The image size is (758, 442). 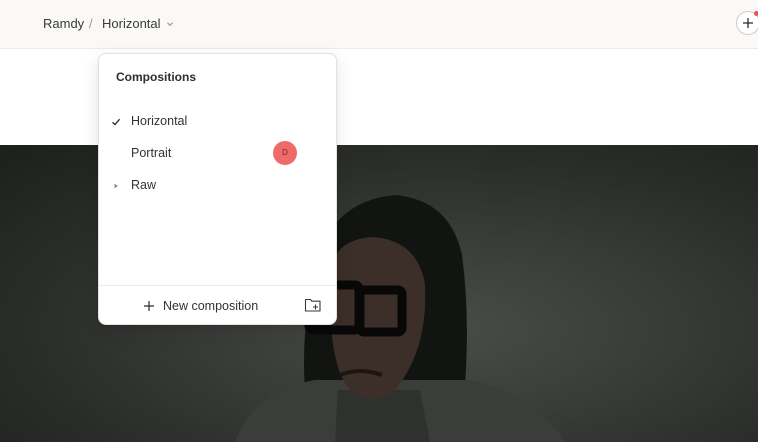 I want to click on folder-add-icon, so click(x=313, y=305).